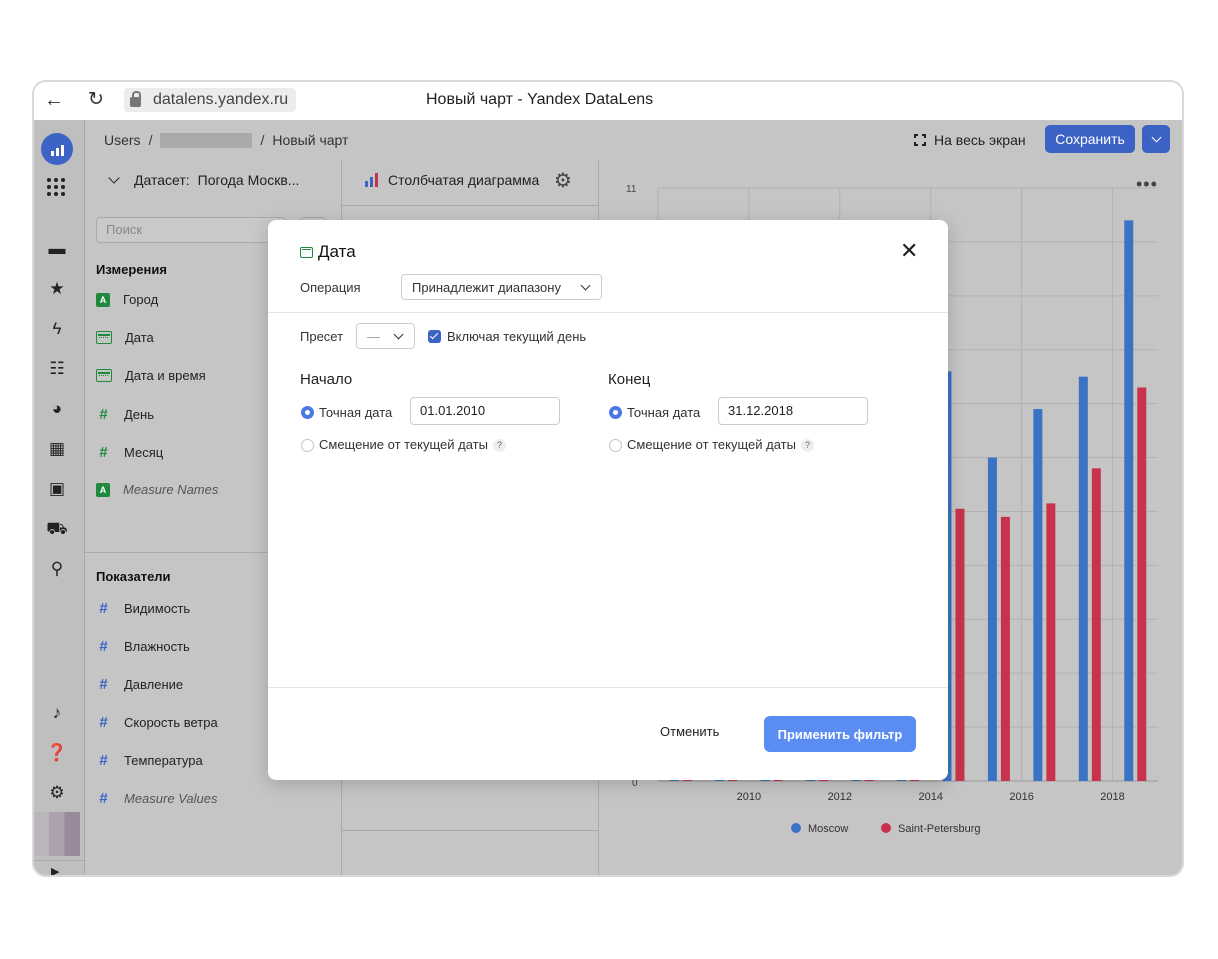 The height and width of the screenshot is (959, 1218). I want to click on dimension-item: A Город, so click(127, 299).